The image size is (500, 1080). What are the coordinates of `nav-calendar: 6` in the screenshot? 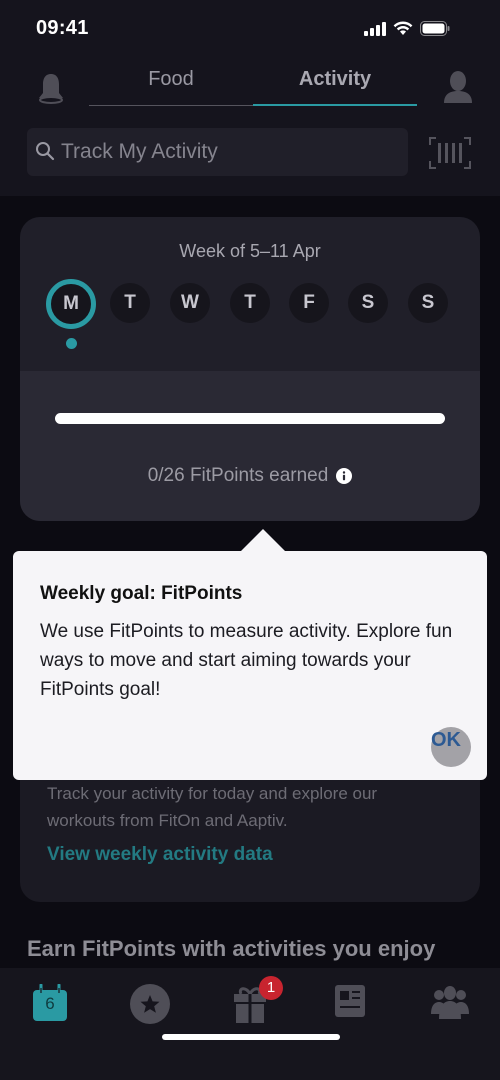 It's located at (52, 1003).